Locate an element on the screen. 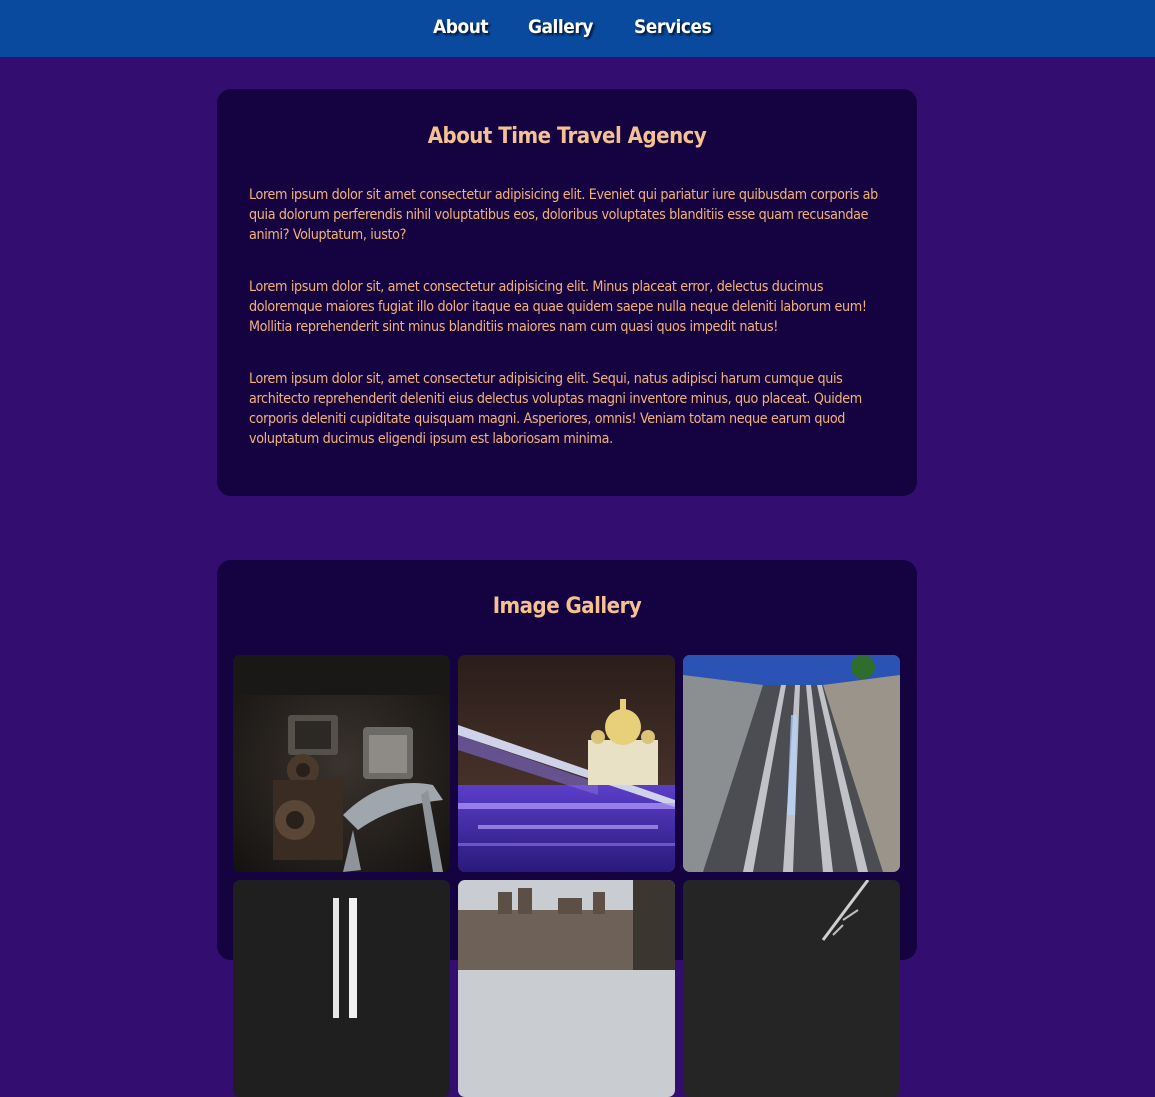  gallery-image-dark-wire is located at coordinates (791, 988).